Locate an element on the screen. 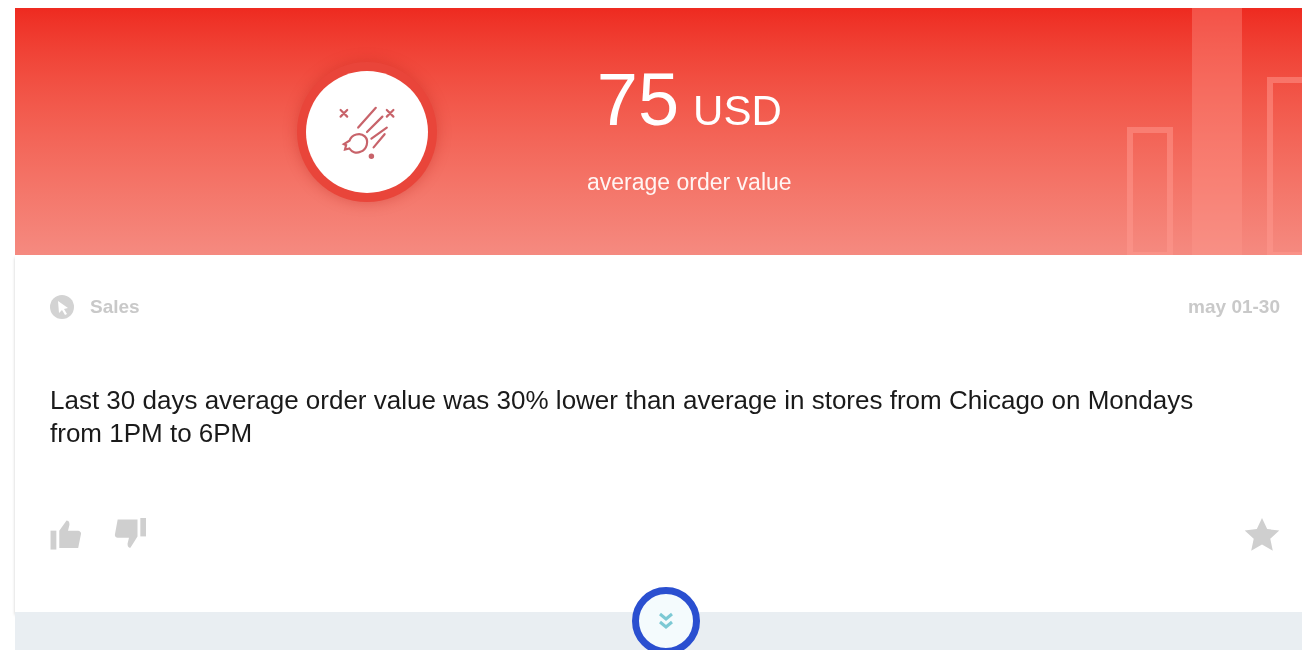  cursor-icon is located at coordinates (62, 307).